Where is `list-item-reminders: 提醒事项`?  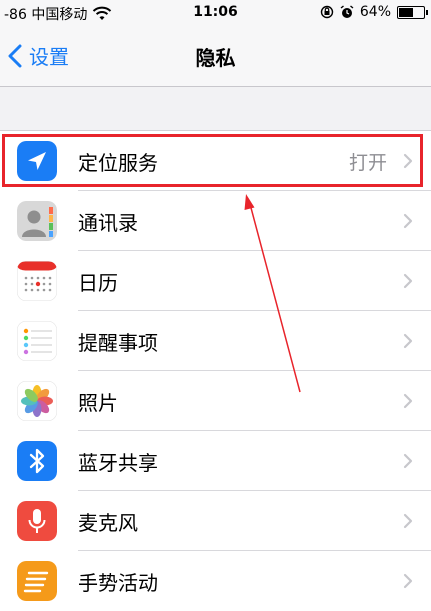
list-item-reminders: 提醒事项 is located at coordinates (215, 341).